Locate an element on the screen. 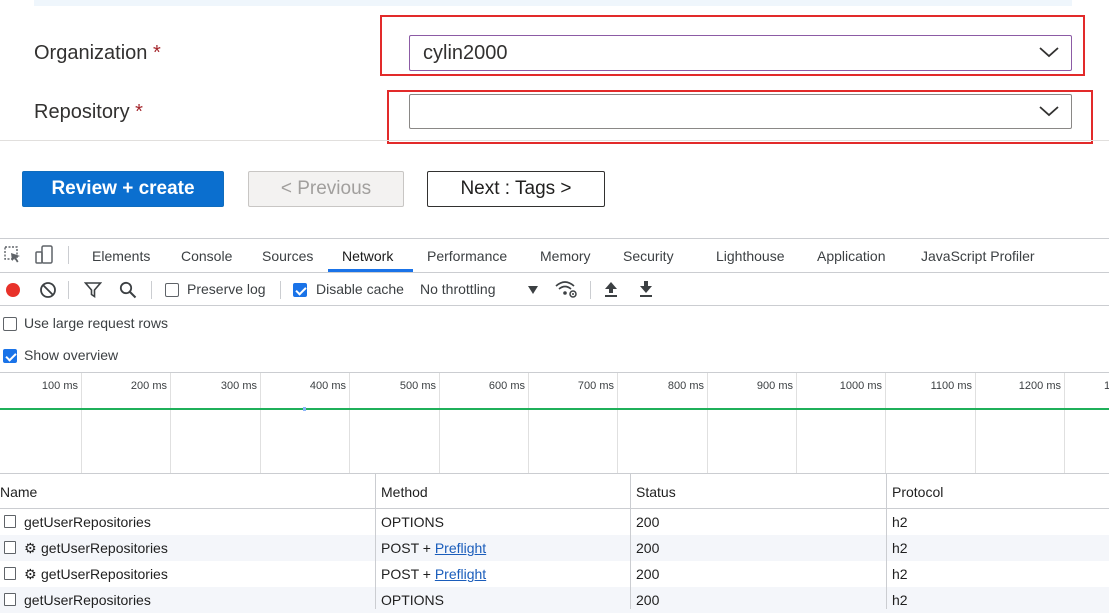 The image size is (1109, 613). tab-lighthouse: Lighthouse is located at coordinates (750, 256).